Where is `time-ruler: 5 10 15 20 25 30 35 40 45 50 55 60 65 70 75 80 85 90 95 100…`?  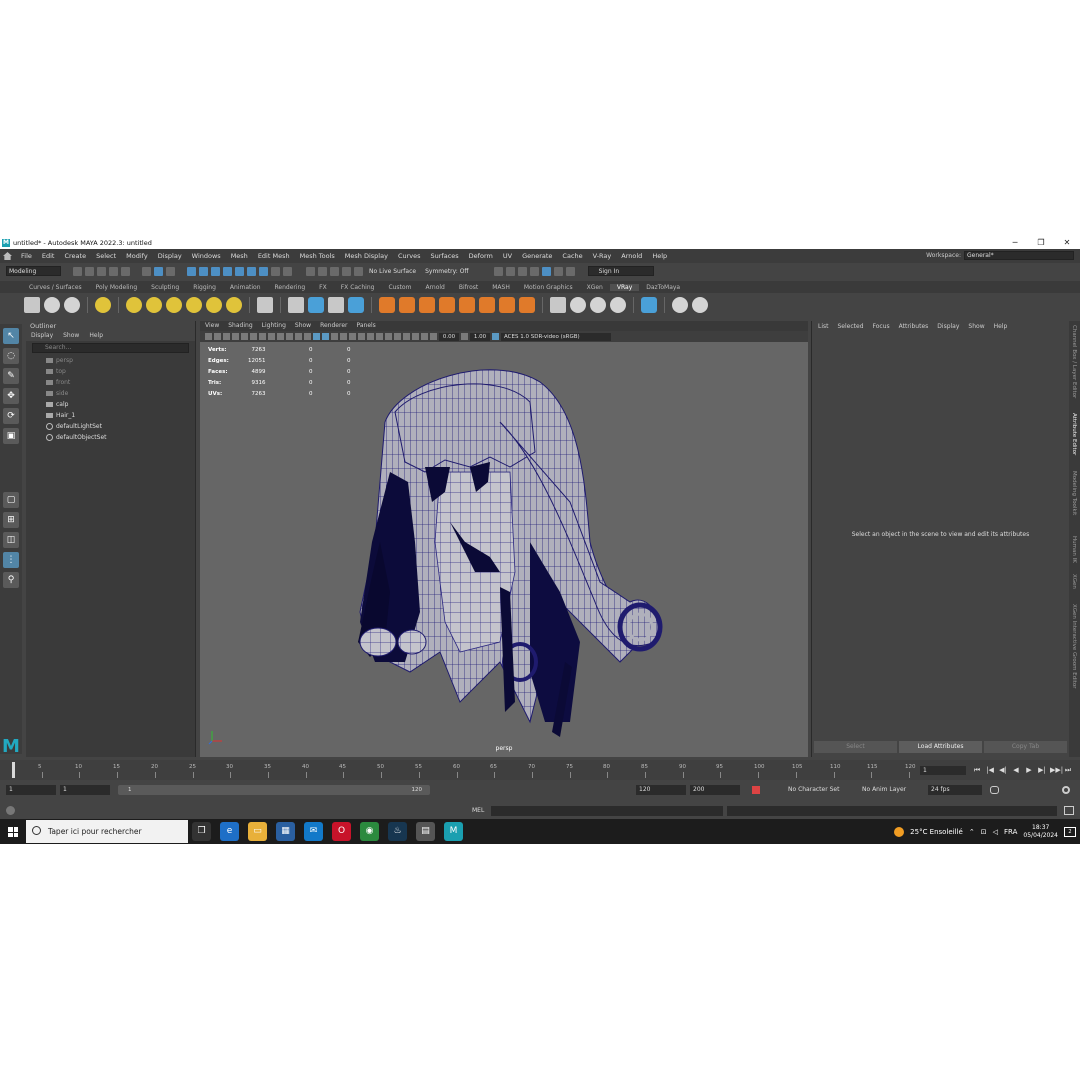 time-ruler: 5 10 15 20 25 30 35 40 45 50 55 60 65 70 75 80 85 90 95 100… is located at coordinates (463, 770).